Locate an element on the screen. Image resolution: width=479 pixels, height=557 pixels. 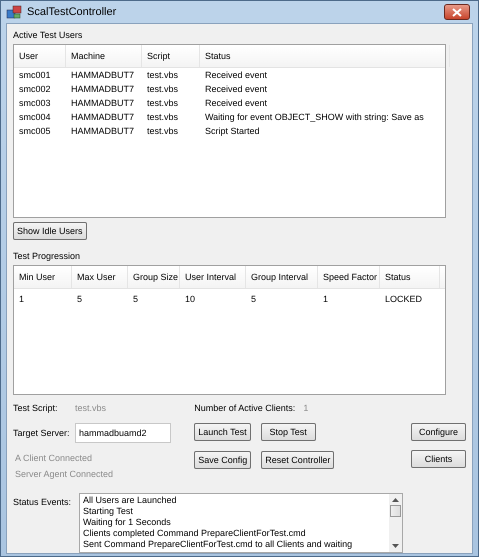
column-header: Machine is located at coordinates (104, 56).